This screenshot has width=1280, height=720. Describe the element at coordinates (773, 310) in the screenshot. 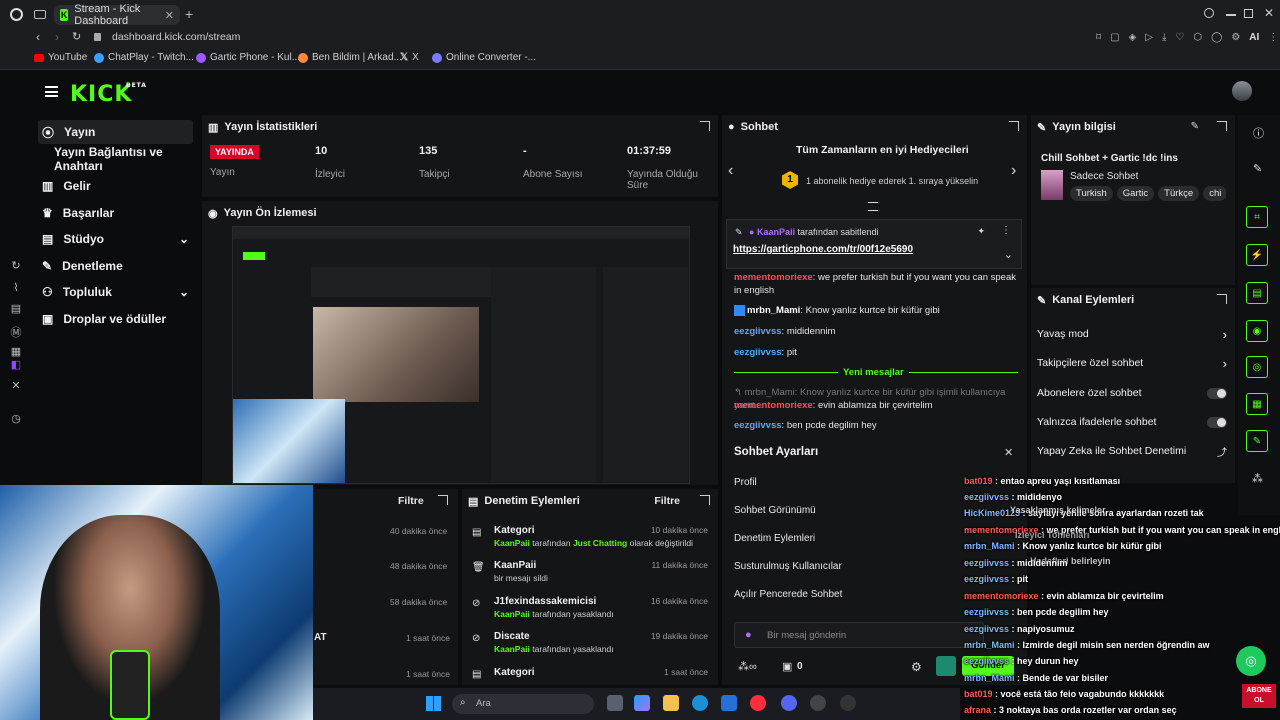

I see `chat-user: mrbn_Mami` at that location.